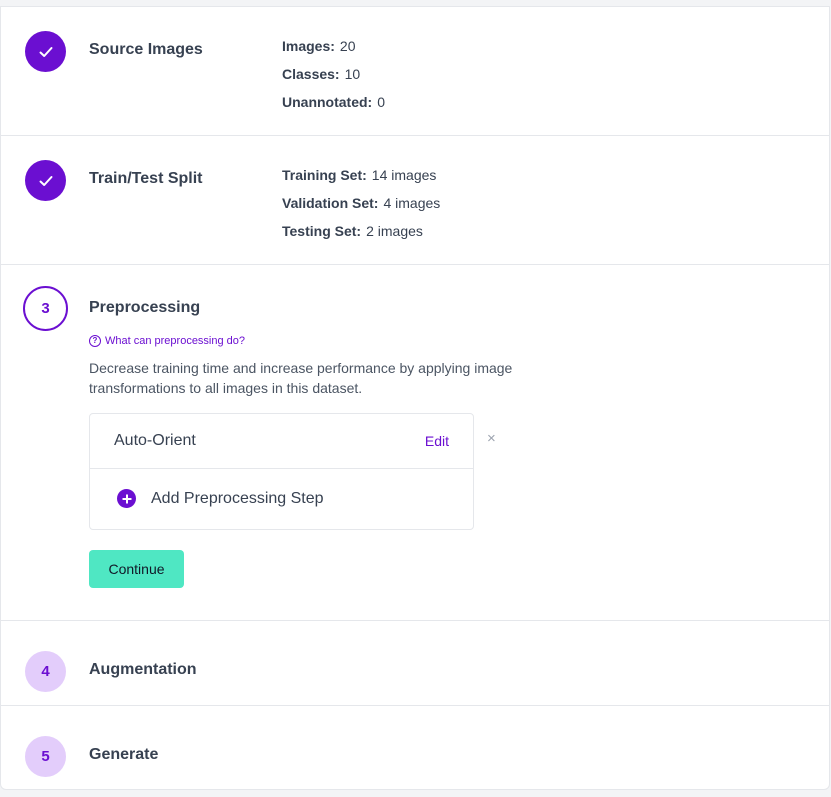 The width and height of the screenshot is (831, 797). What do you see at coordinates (281, 441) in the screenshot?
I see `preprocessing-step-auto-orient: Auto-Orient Edit` at bounding box center [281, 441].